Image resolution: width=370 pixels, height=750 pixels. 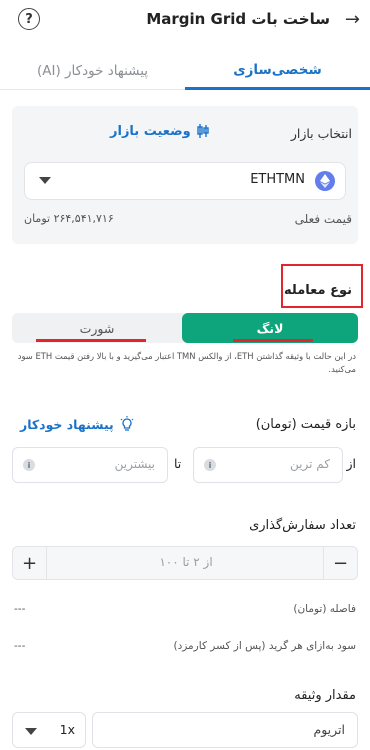 I want to click on auto-suggest-link: پیشنهاد خودکار, so click(x=77, y=424).